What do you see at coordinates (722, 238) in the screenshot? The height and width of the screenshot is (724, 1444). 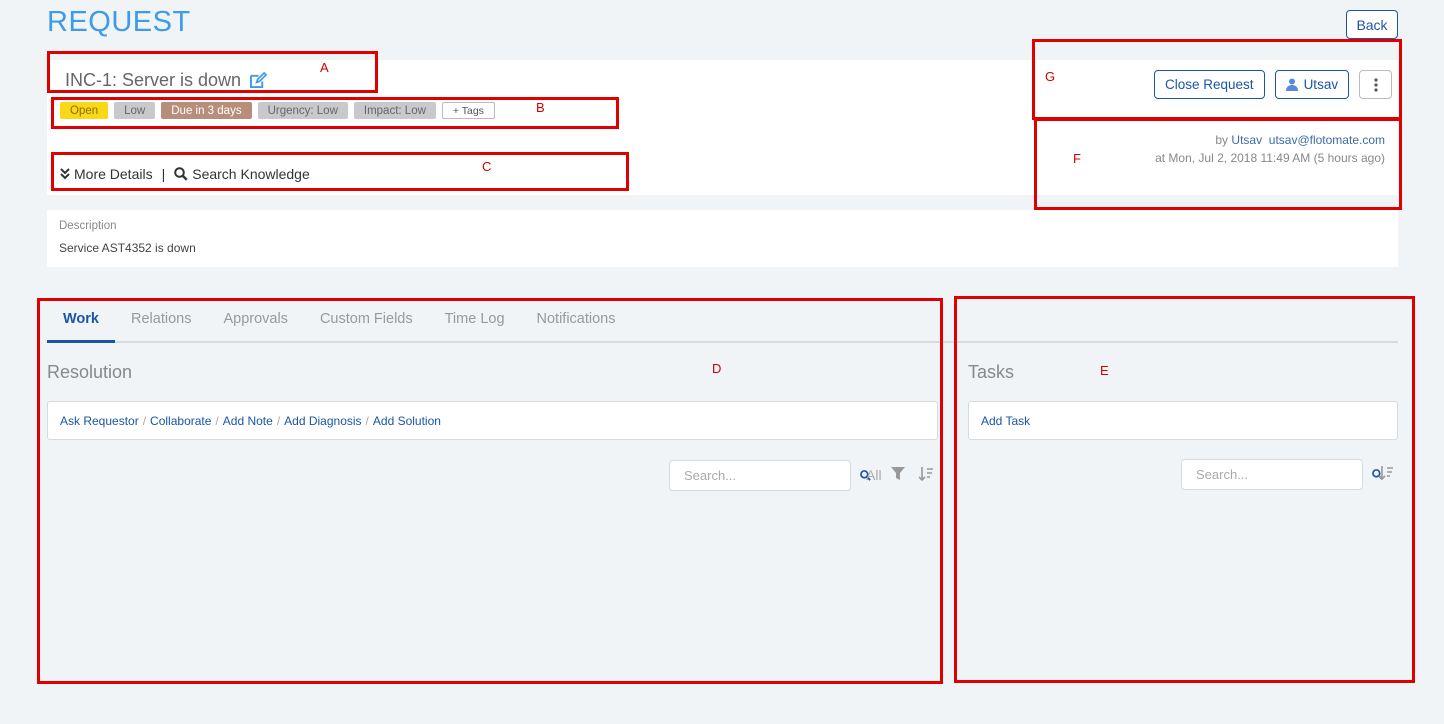 I see `description-card` at bounding box center [722, 238].